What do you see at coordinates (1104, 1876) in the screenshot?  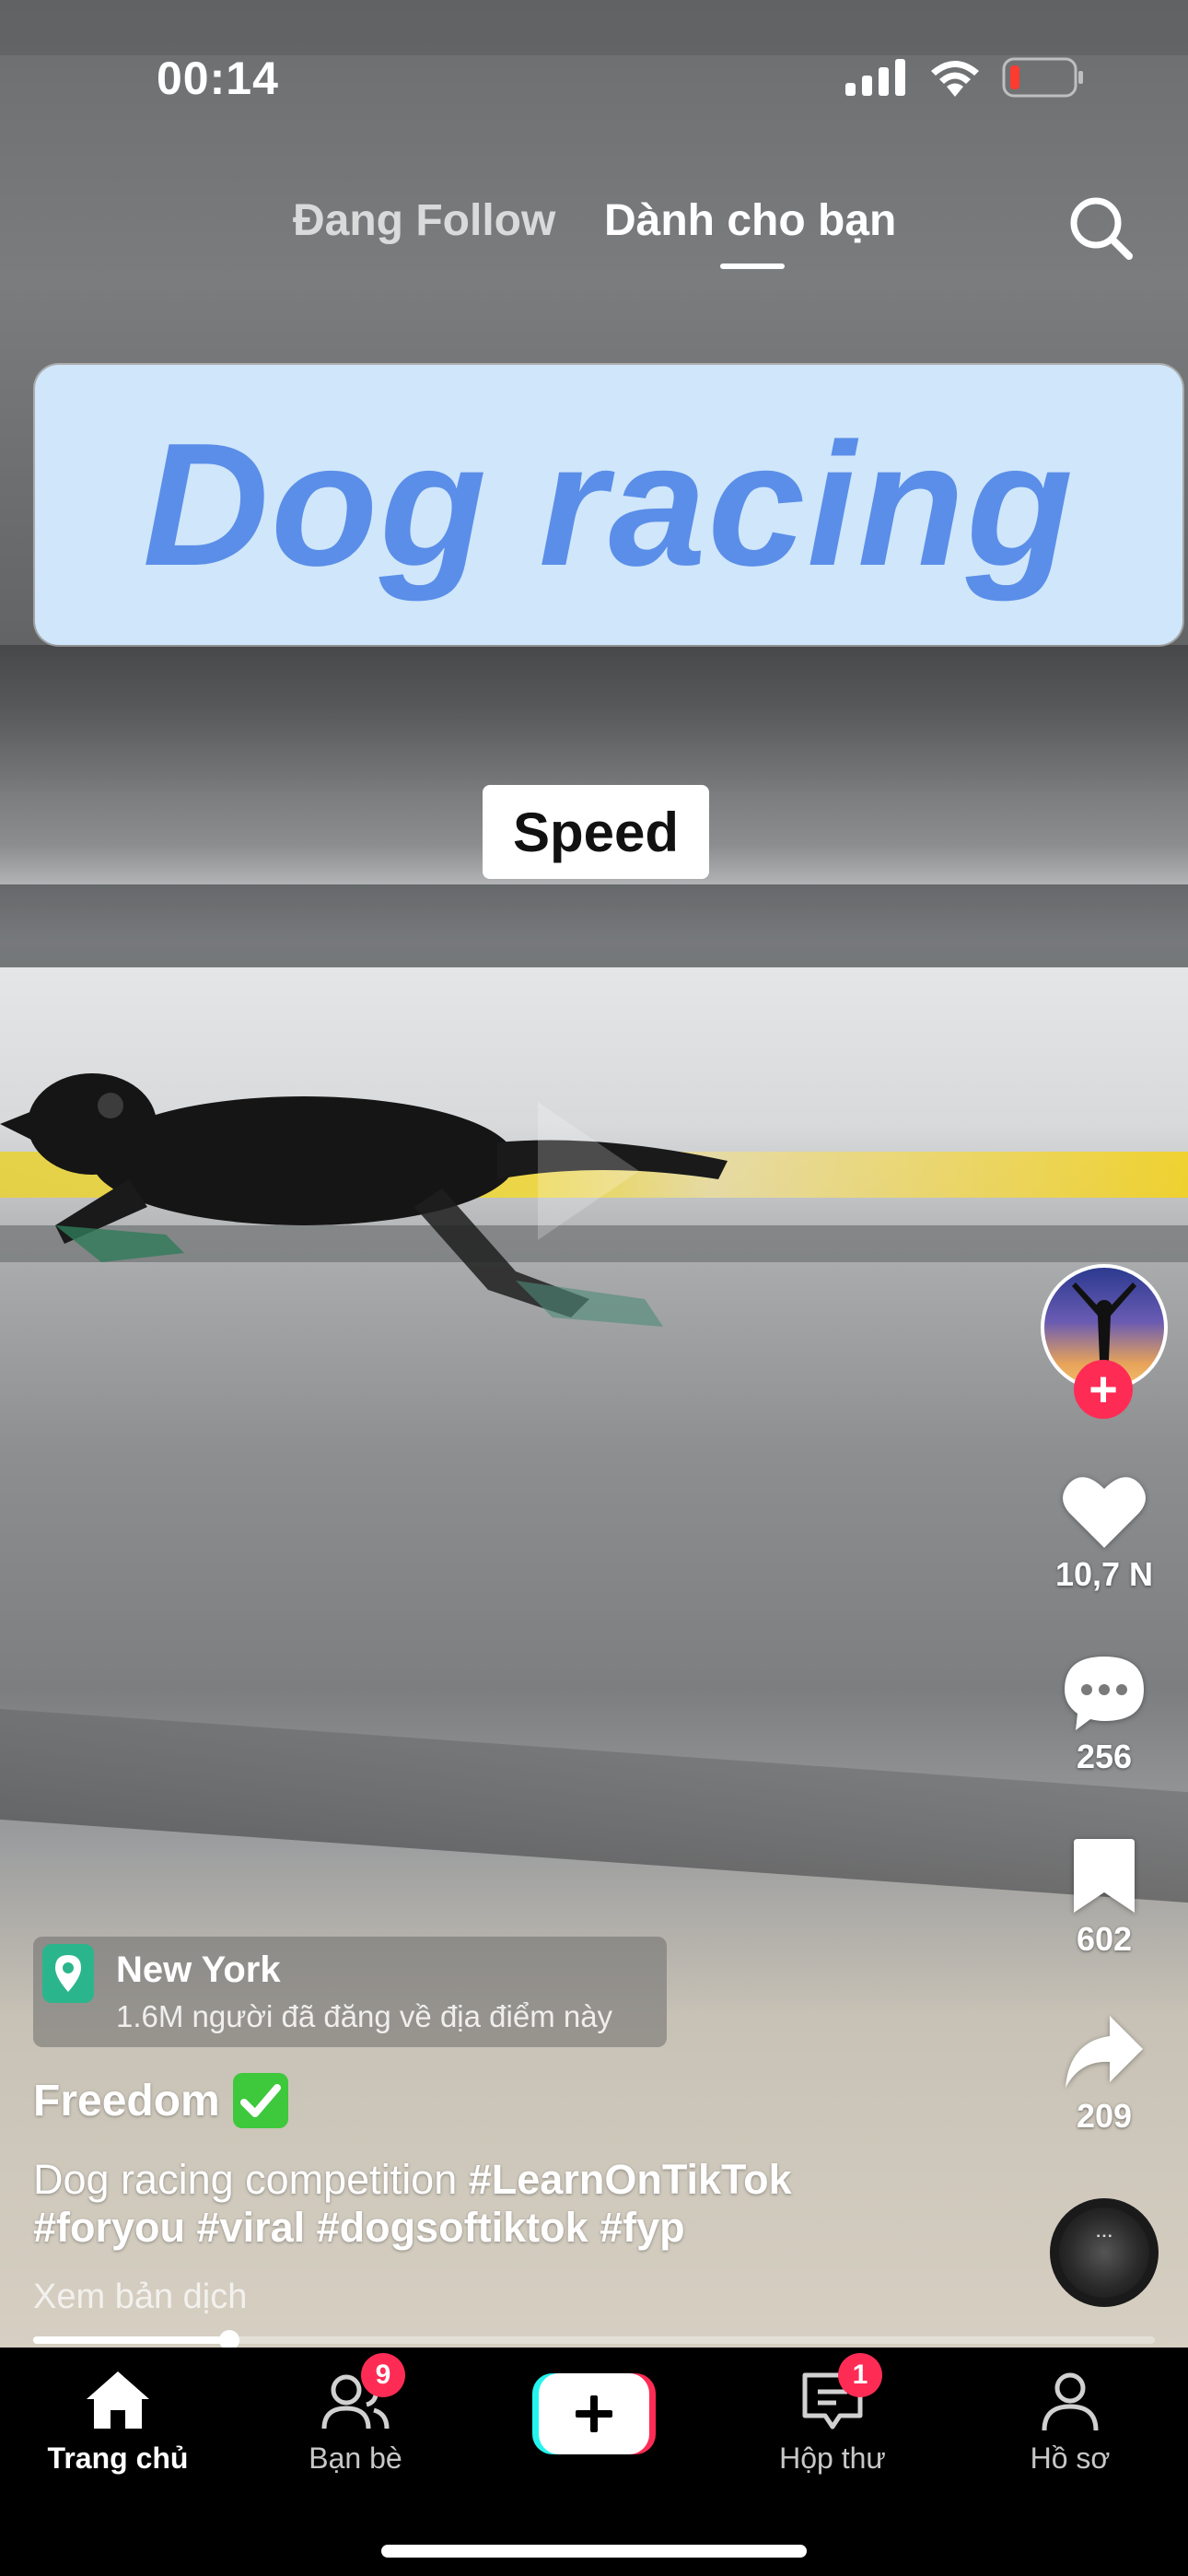 I see `bookmark-icon` at bounding box center [1104, 1876].